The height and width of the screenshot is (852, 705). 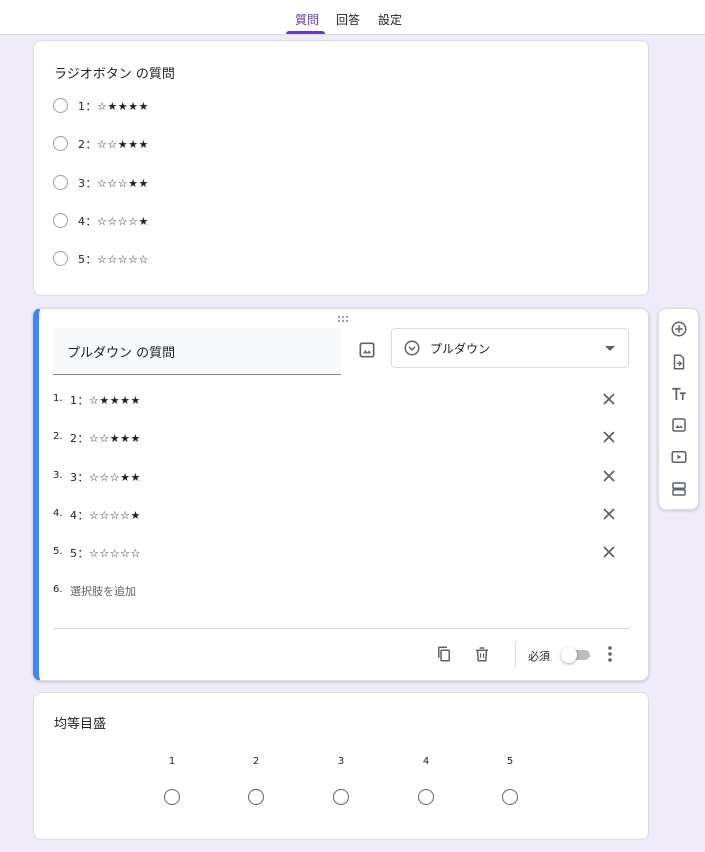 What do you see at coordinates (444, 654) in the screenshot?
I see `duplicate-icon` at bounding box center [444, 654].